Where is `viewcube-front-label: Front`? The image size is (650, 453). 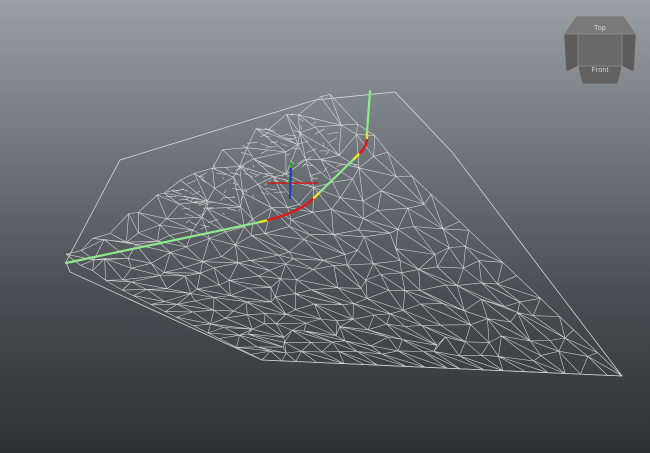 viewcube-front-label: Front is located at coordinates (600, 70).